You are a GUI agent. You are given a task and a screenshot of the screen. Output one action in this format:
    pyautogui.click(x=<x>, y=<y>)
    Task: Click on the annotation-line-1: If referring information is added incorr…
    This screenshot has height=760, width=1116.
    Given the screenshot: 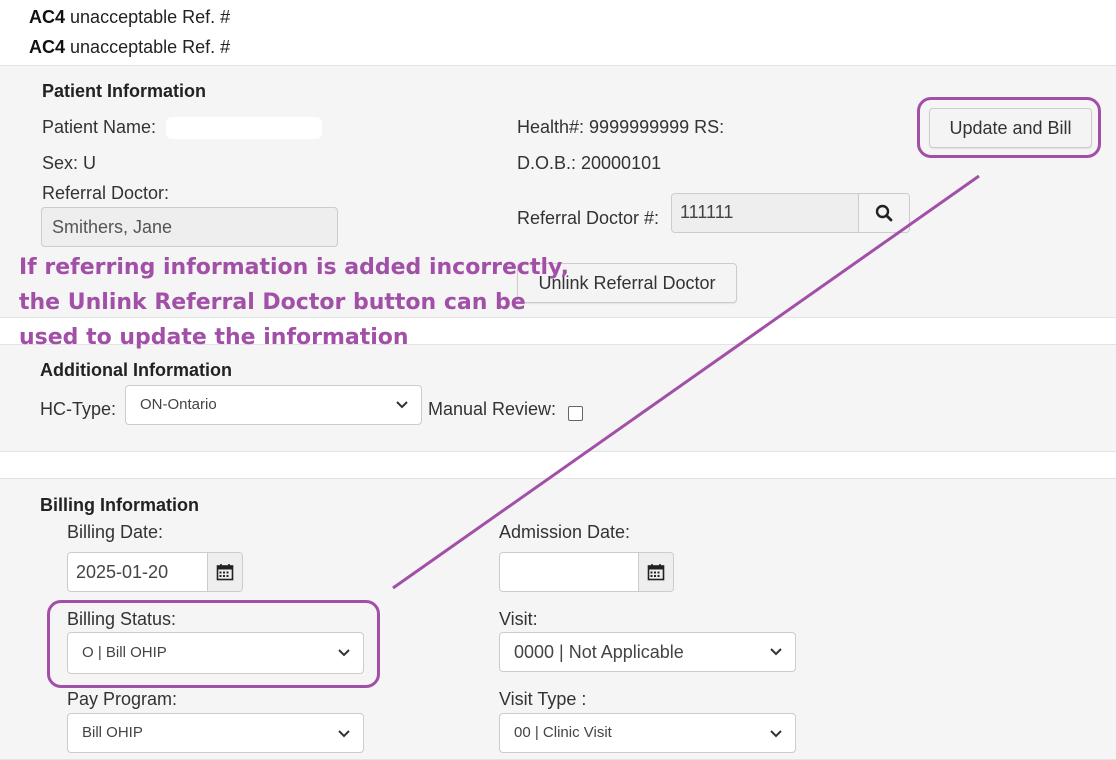 What is the action you would take?
    pyautogui.click(x=294, y=267)
    